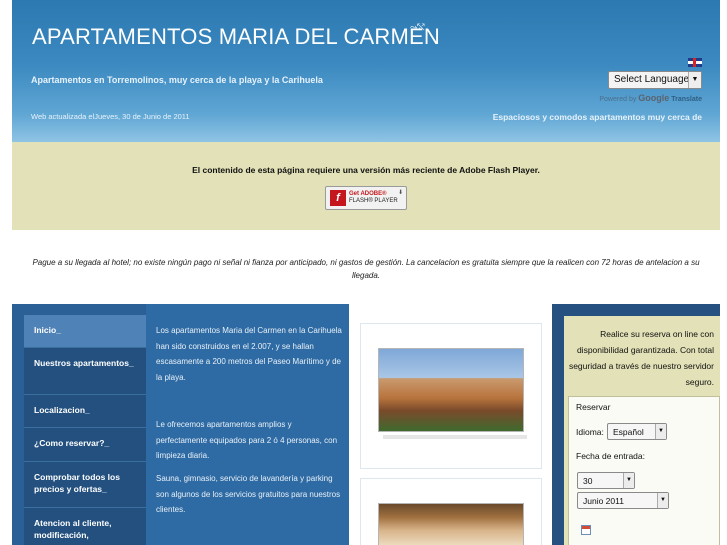 Image resolution: width=727 pixels, height=545 pixels. I want to click on photo-shadow, so click(455, 437).